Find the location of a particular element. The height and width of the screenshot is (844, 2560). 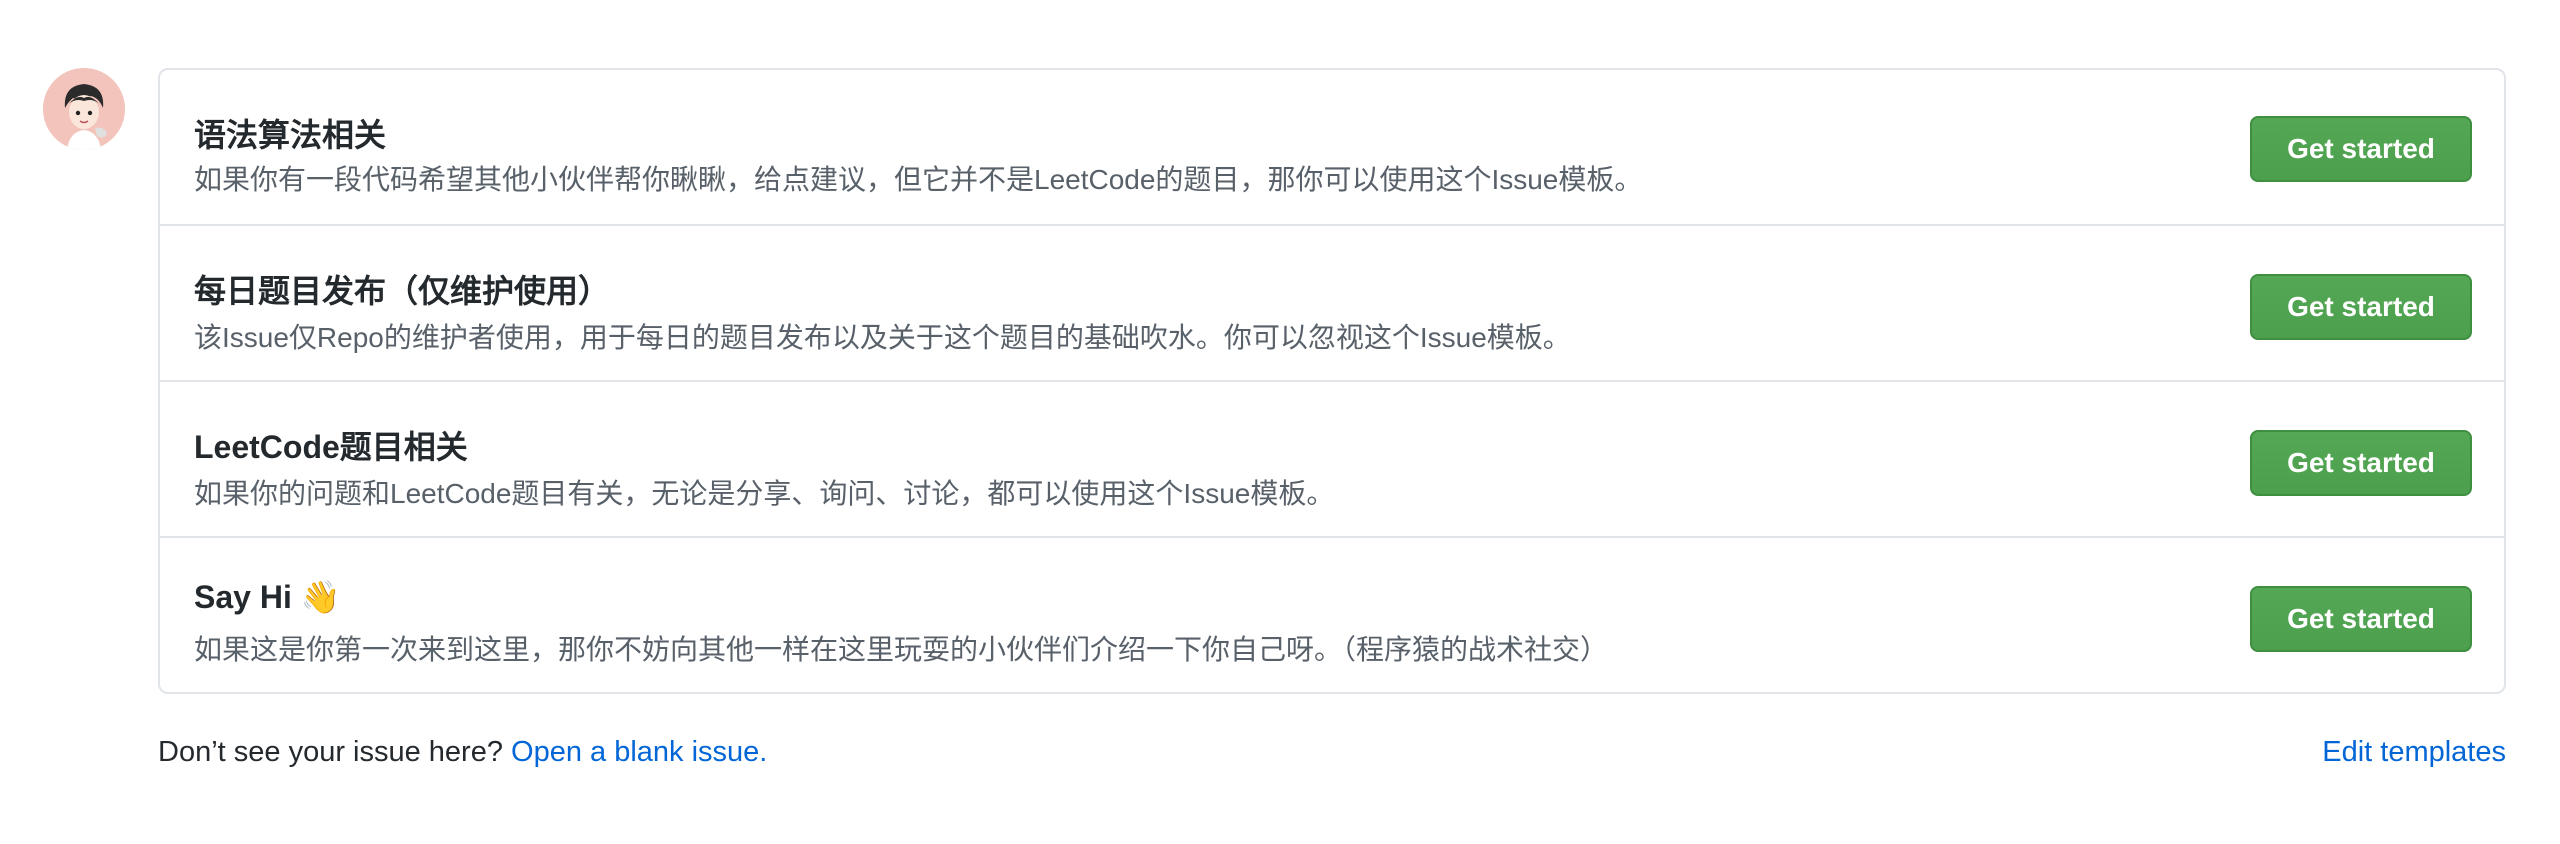

template-title: 语法算法相关 is located at coordinates (290, 135).